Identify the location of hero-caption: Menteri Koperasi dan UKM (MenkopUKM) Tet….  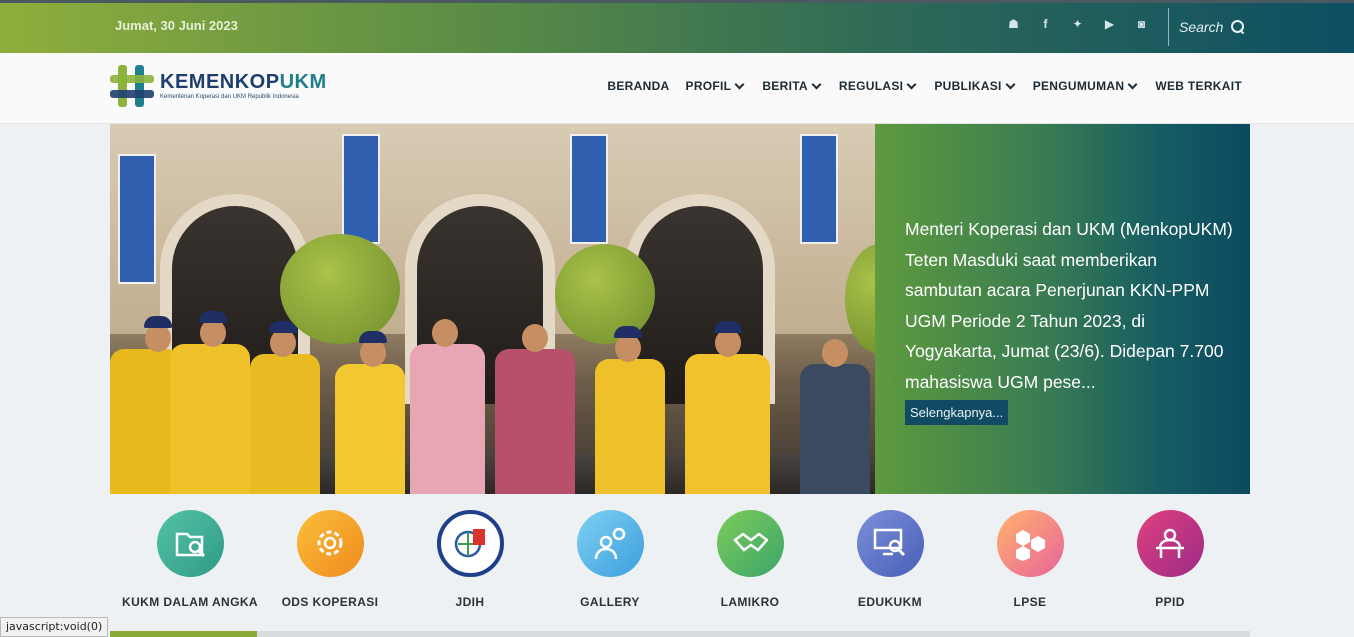
(1069, 305).